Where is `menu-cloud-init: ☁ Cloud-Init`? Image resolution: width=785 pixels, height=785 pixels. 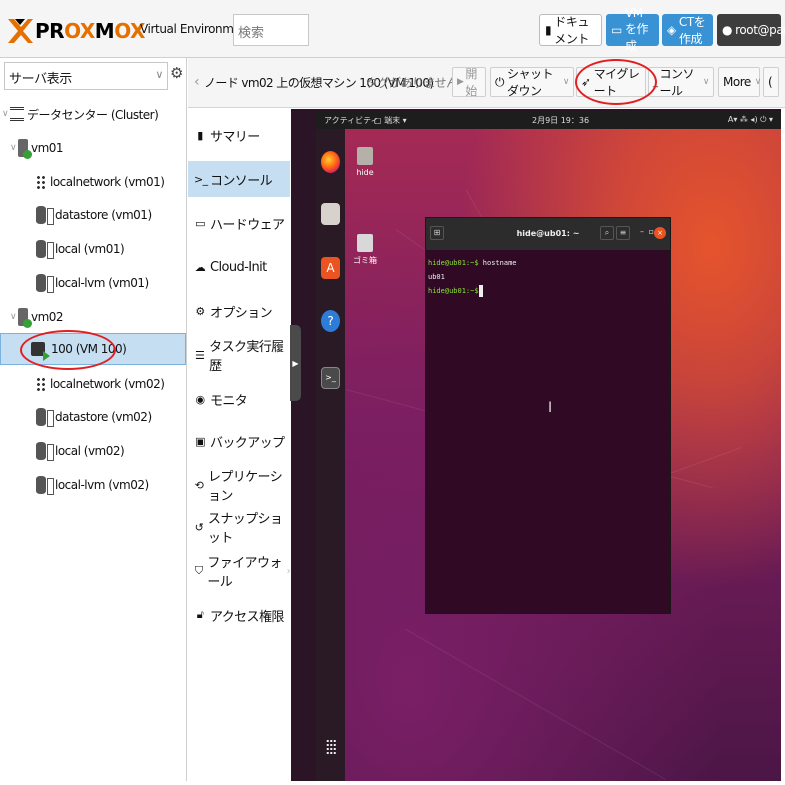
menu-cloud-init: ☁ Cloud-Init is located at coordinates (239, 267).